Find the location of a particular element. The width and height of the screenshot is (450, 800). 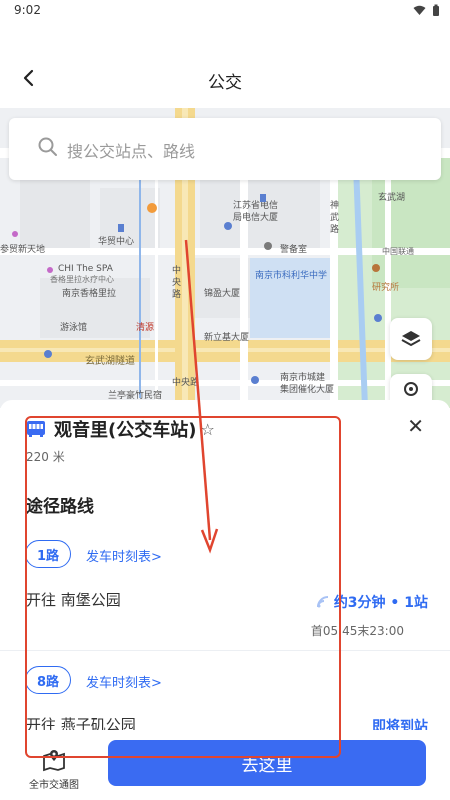

bus-icon is located at coordinates (36, 429).